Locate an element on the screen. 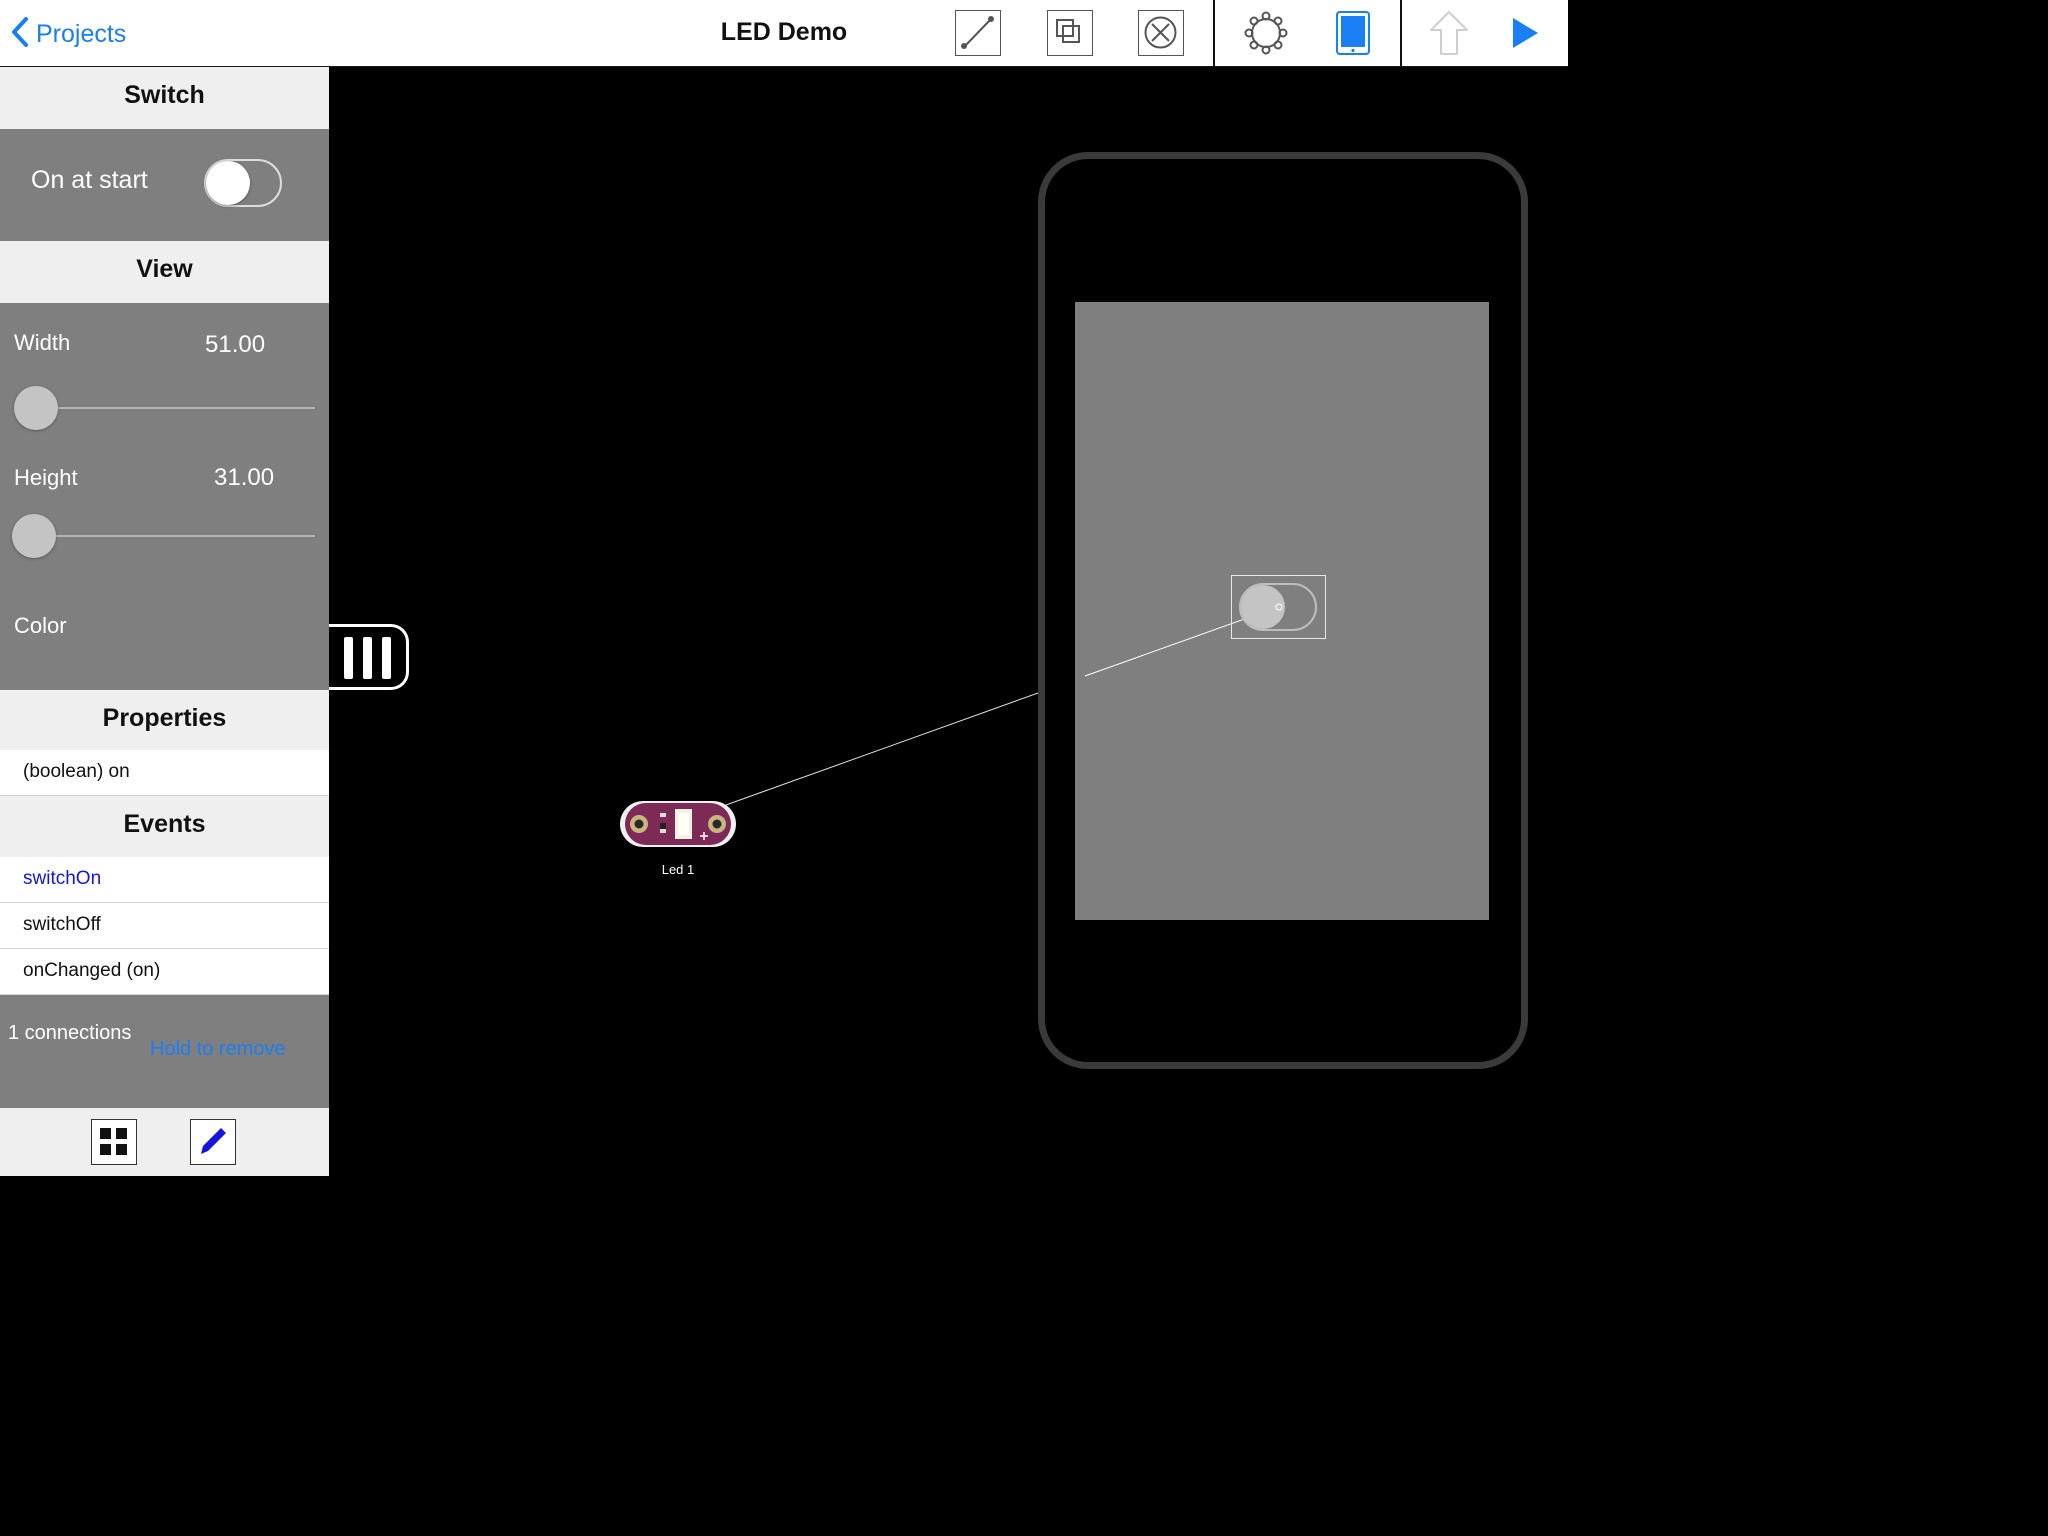 The image size is (2048, 1536). switch-widget is located at coordinates (1278, 607).